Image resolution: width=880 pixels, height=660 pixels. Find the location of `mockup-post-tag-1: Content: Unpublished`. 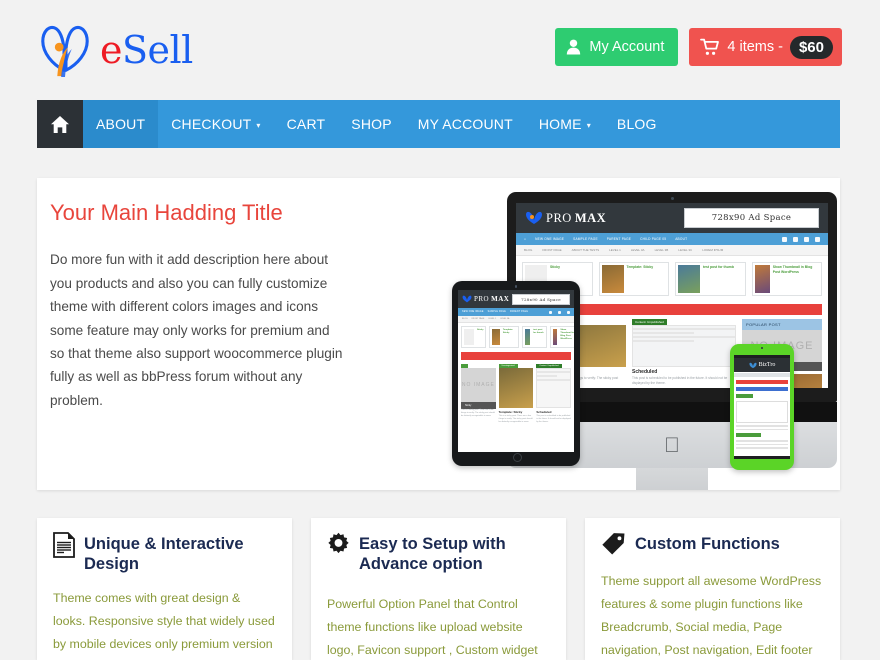

mockup-post-tag-1: Content: Unpublished is located at coordinates (649, 322).